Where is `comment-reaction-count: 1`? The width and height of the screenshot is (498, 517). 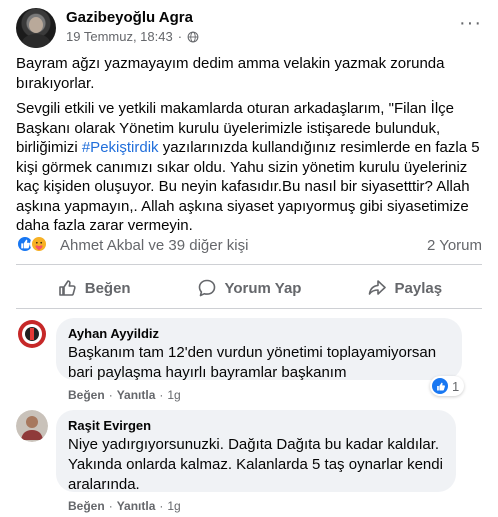 comment-reaction-count: 1 is located at coordinates (447, 386).